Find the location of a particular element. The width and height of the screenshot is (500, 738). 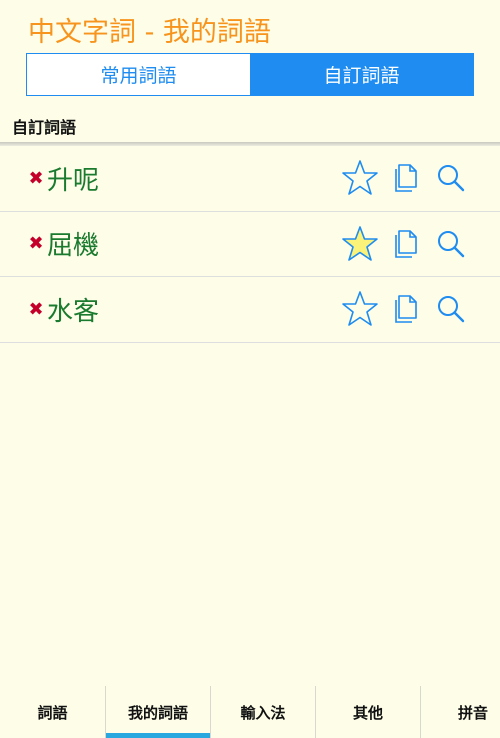

word-text: 升呢 is located at coordinates (73, 180).